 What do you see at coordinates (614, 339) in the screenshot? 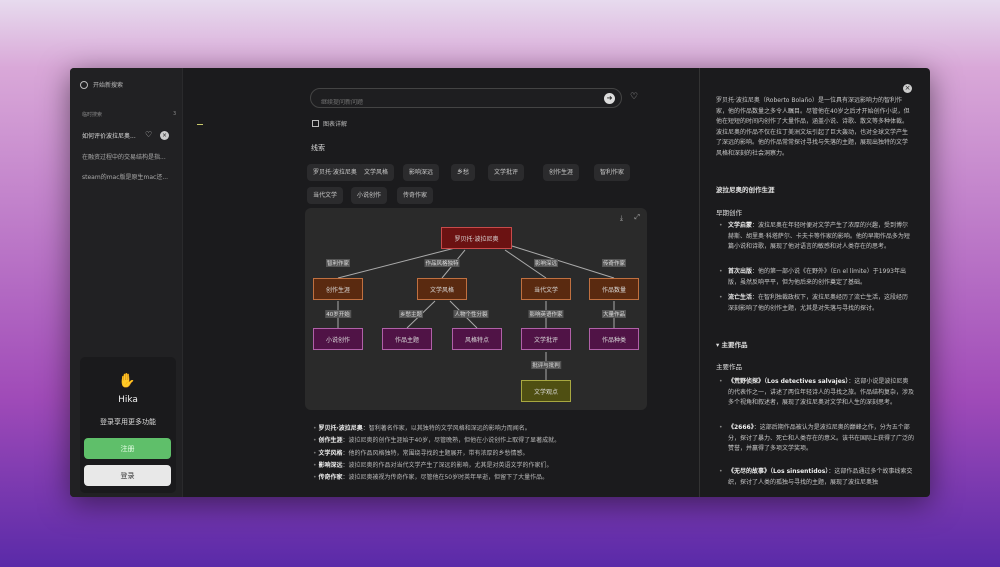
I see `node: 作品种类` at bounding box center [614, 339].